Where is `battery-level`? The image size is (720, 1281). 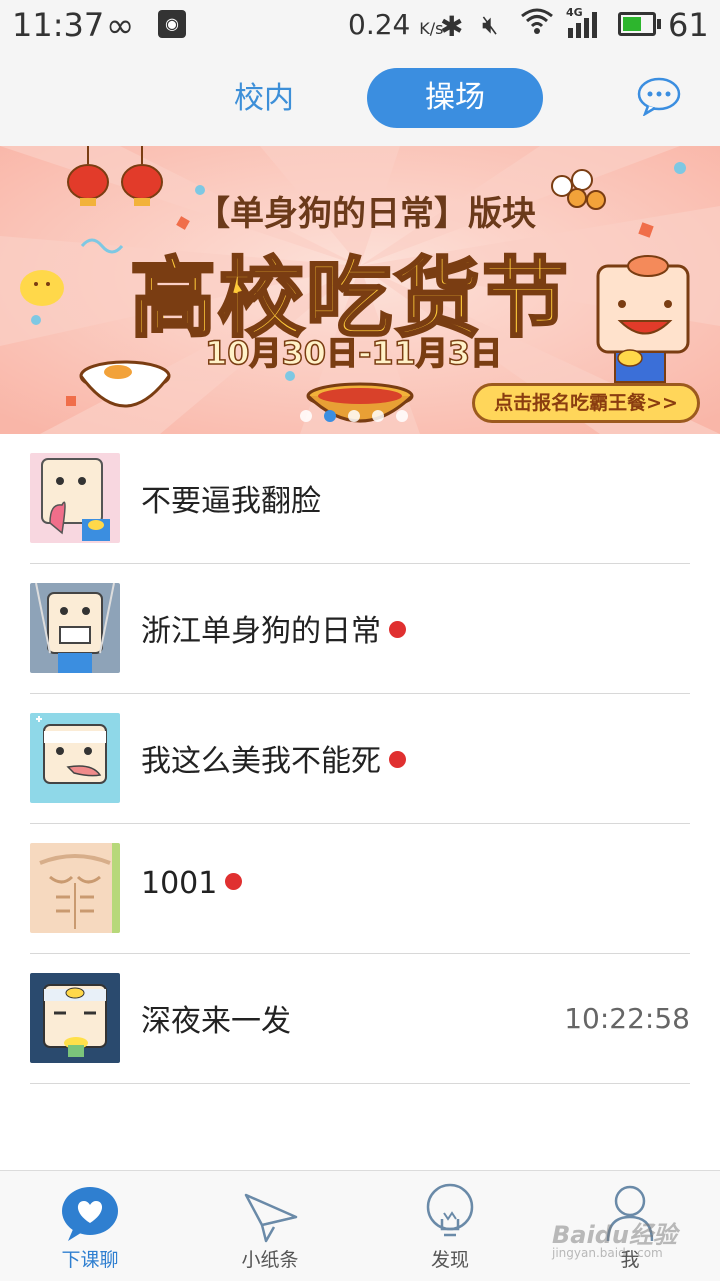 battery-level is located at coordinates (632, 24).